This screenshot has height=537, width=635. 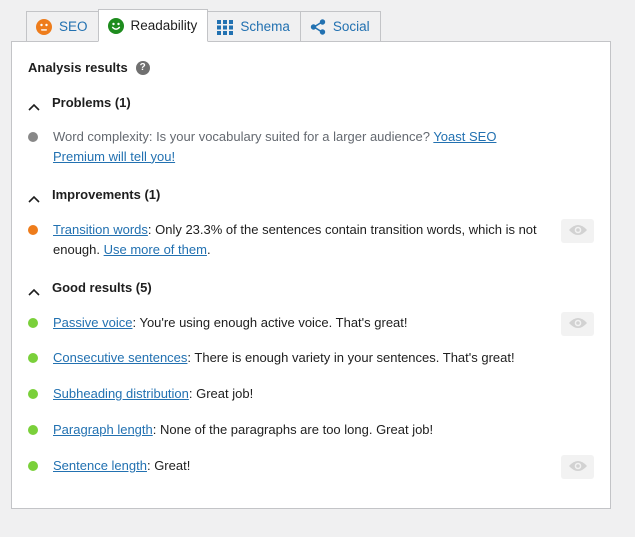 I want to click on problem-bullet-icon, so click(x=33, y=137).